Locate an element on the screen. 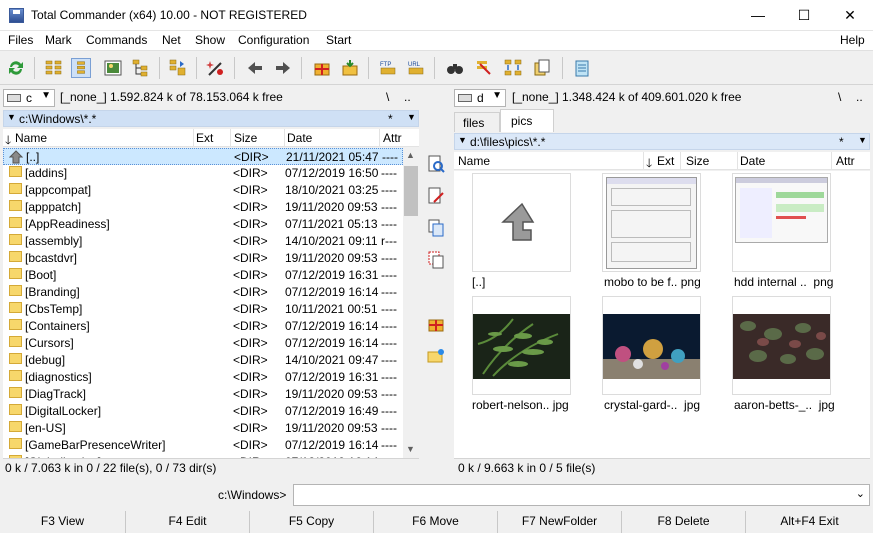 This screenshot has height=533, width=873. scroll-down-icon: ▼ is located at coordinates (410, 449).